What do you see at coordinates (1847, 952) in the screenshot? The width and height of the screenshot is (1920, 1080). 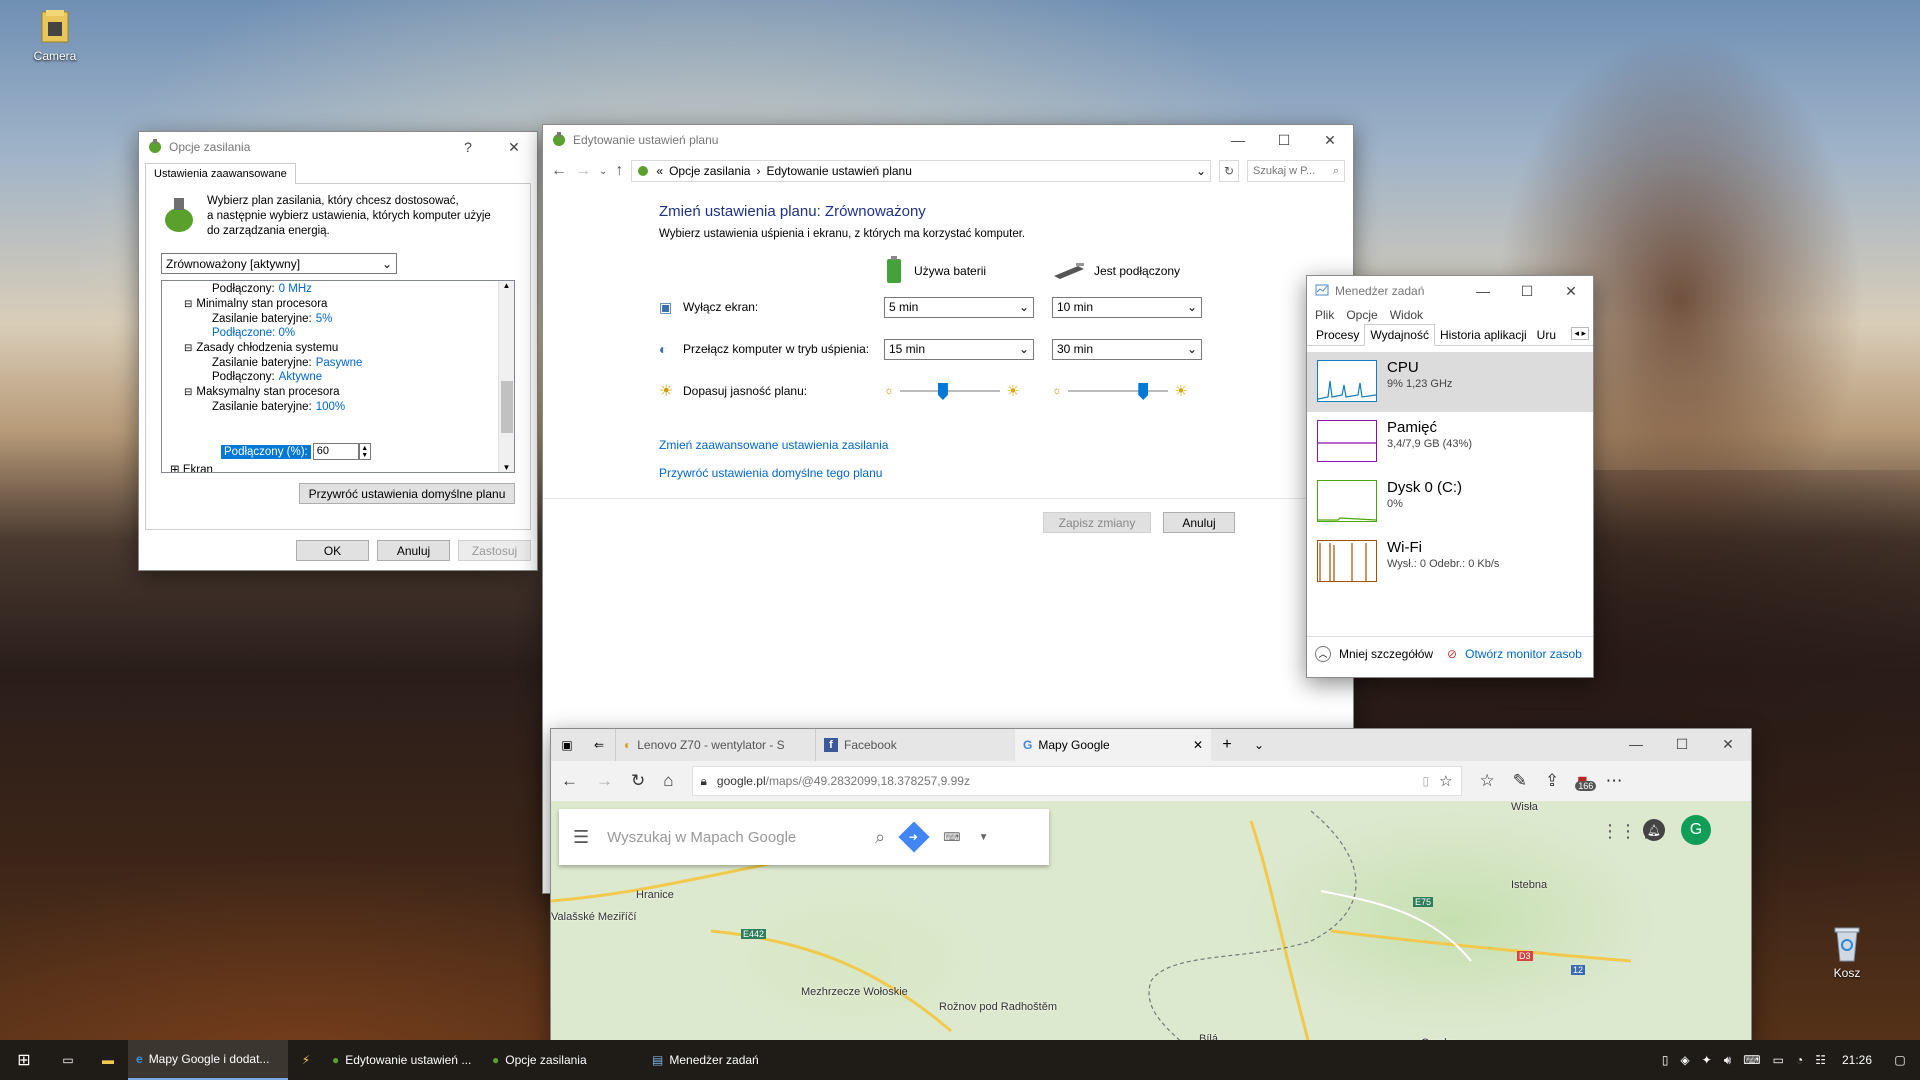 I see `desktop-icon-recycle-bin: Kosz` at bounding box center [1847, 952].